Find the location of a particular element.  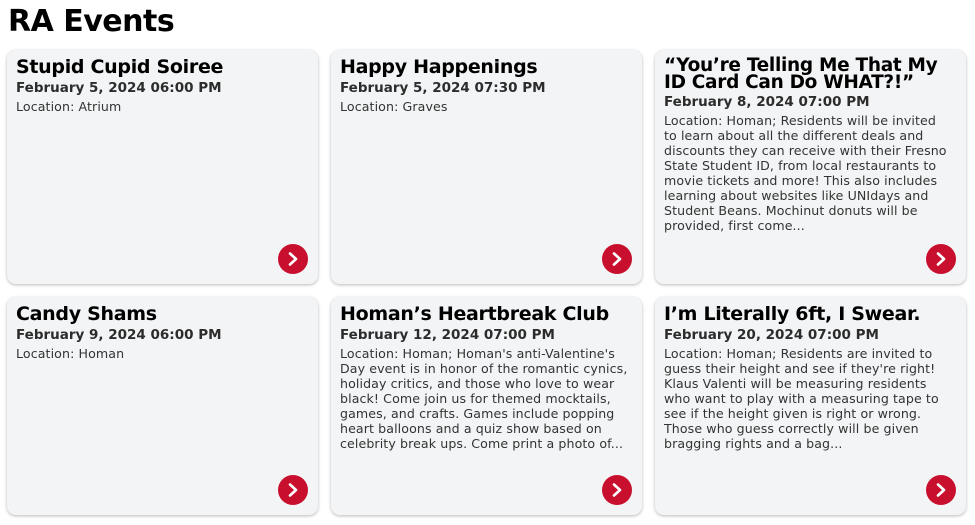

event-title: Happy Happenings is located at coordinates (439, 67).